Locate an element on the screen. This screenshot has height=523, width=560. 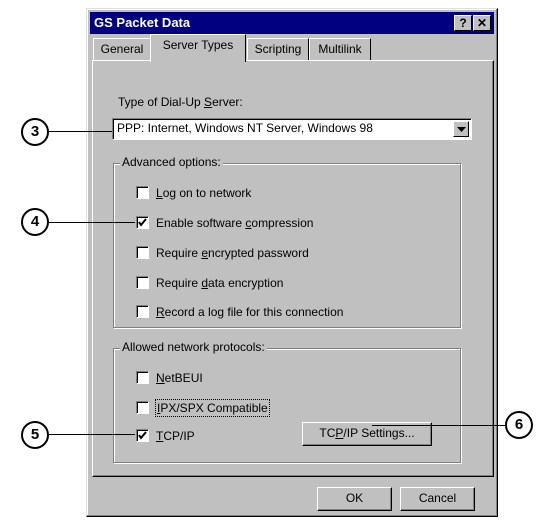
ok-button: OK is located at coordinates (354, 499).